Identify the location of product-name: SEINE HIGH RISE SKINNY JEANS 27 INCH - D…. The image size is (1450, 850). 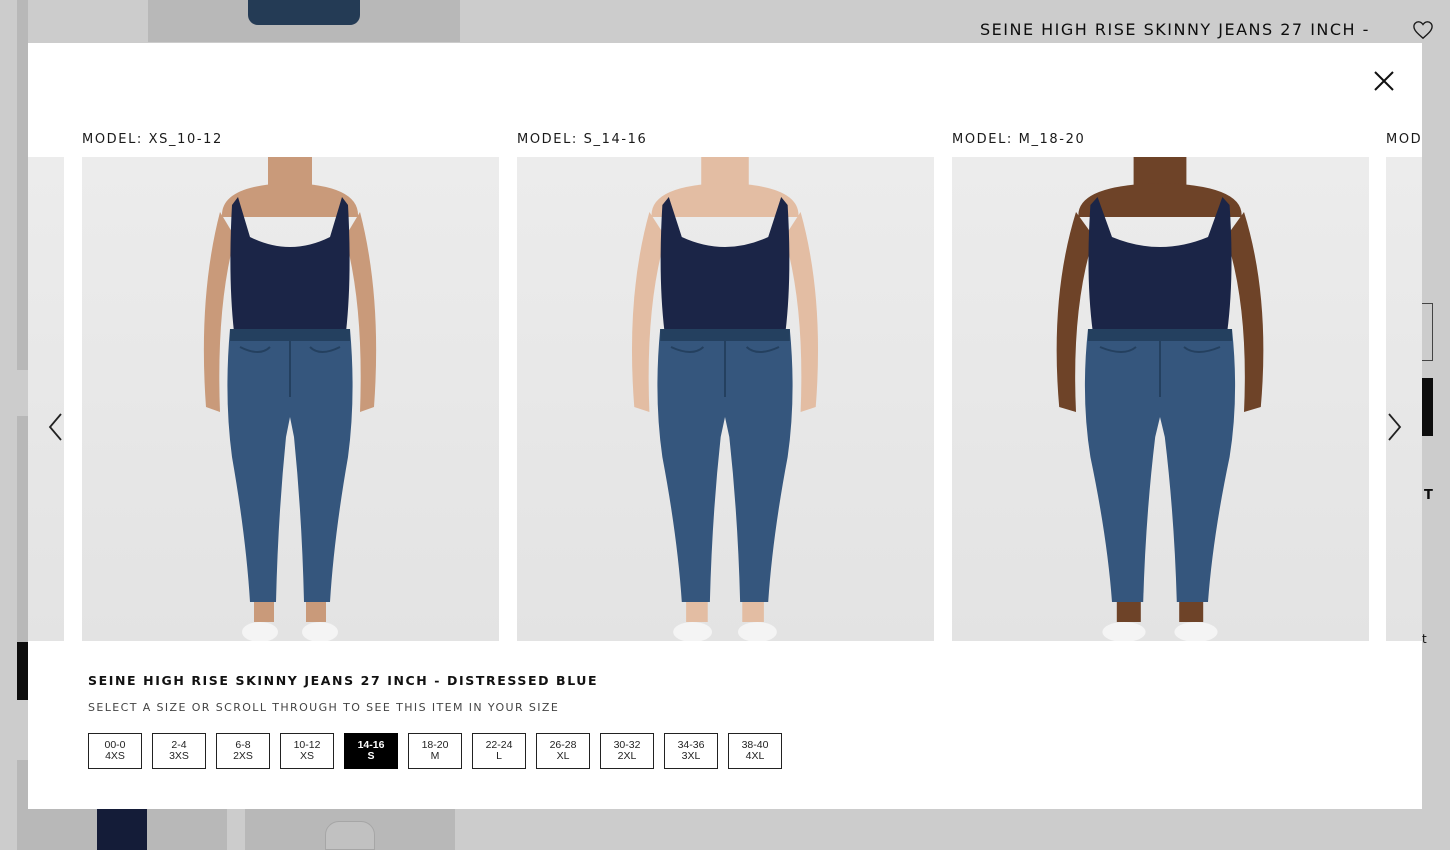
(343, 680).